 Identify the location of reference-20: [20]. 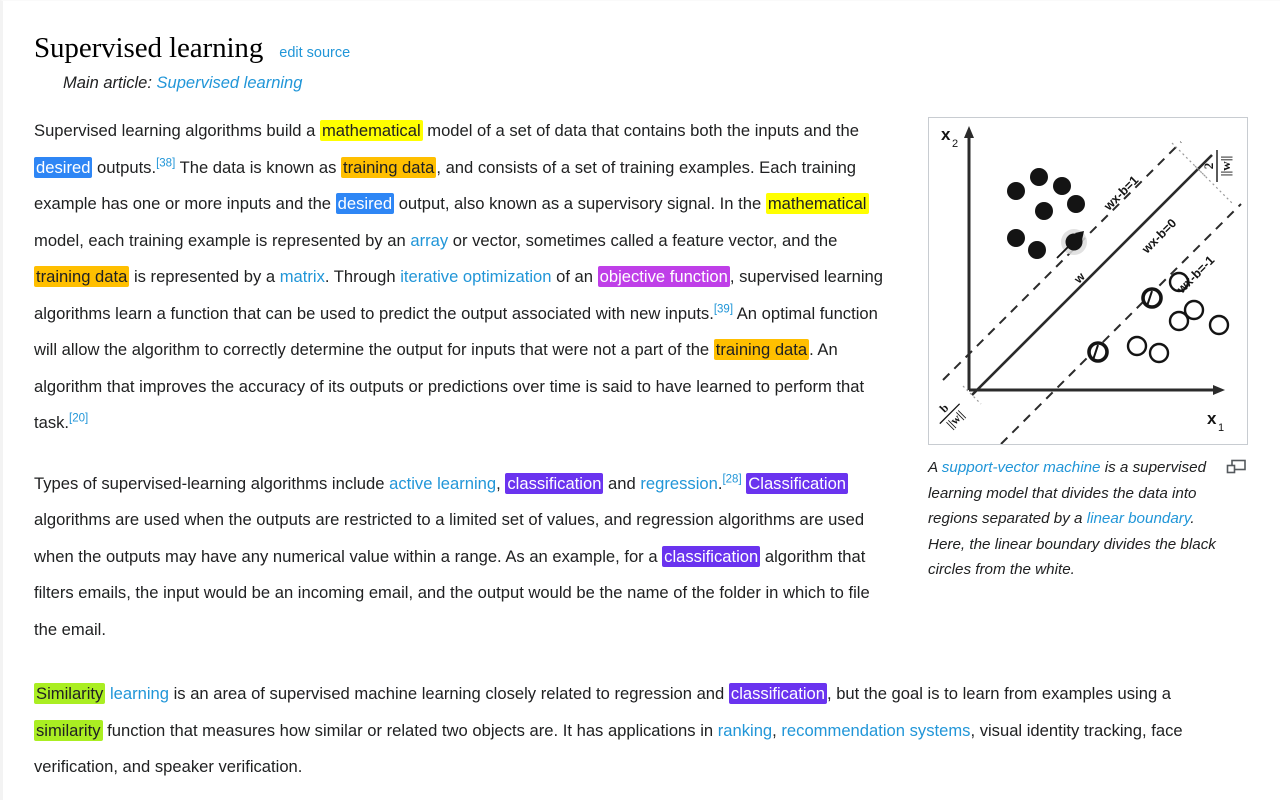
(78, 418).